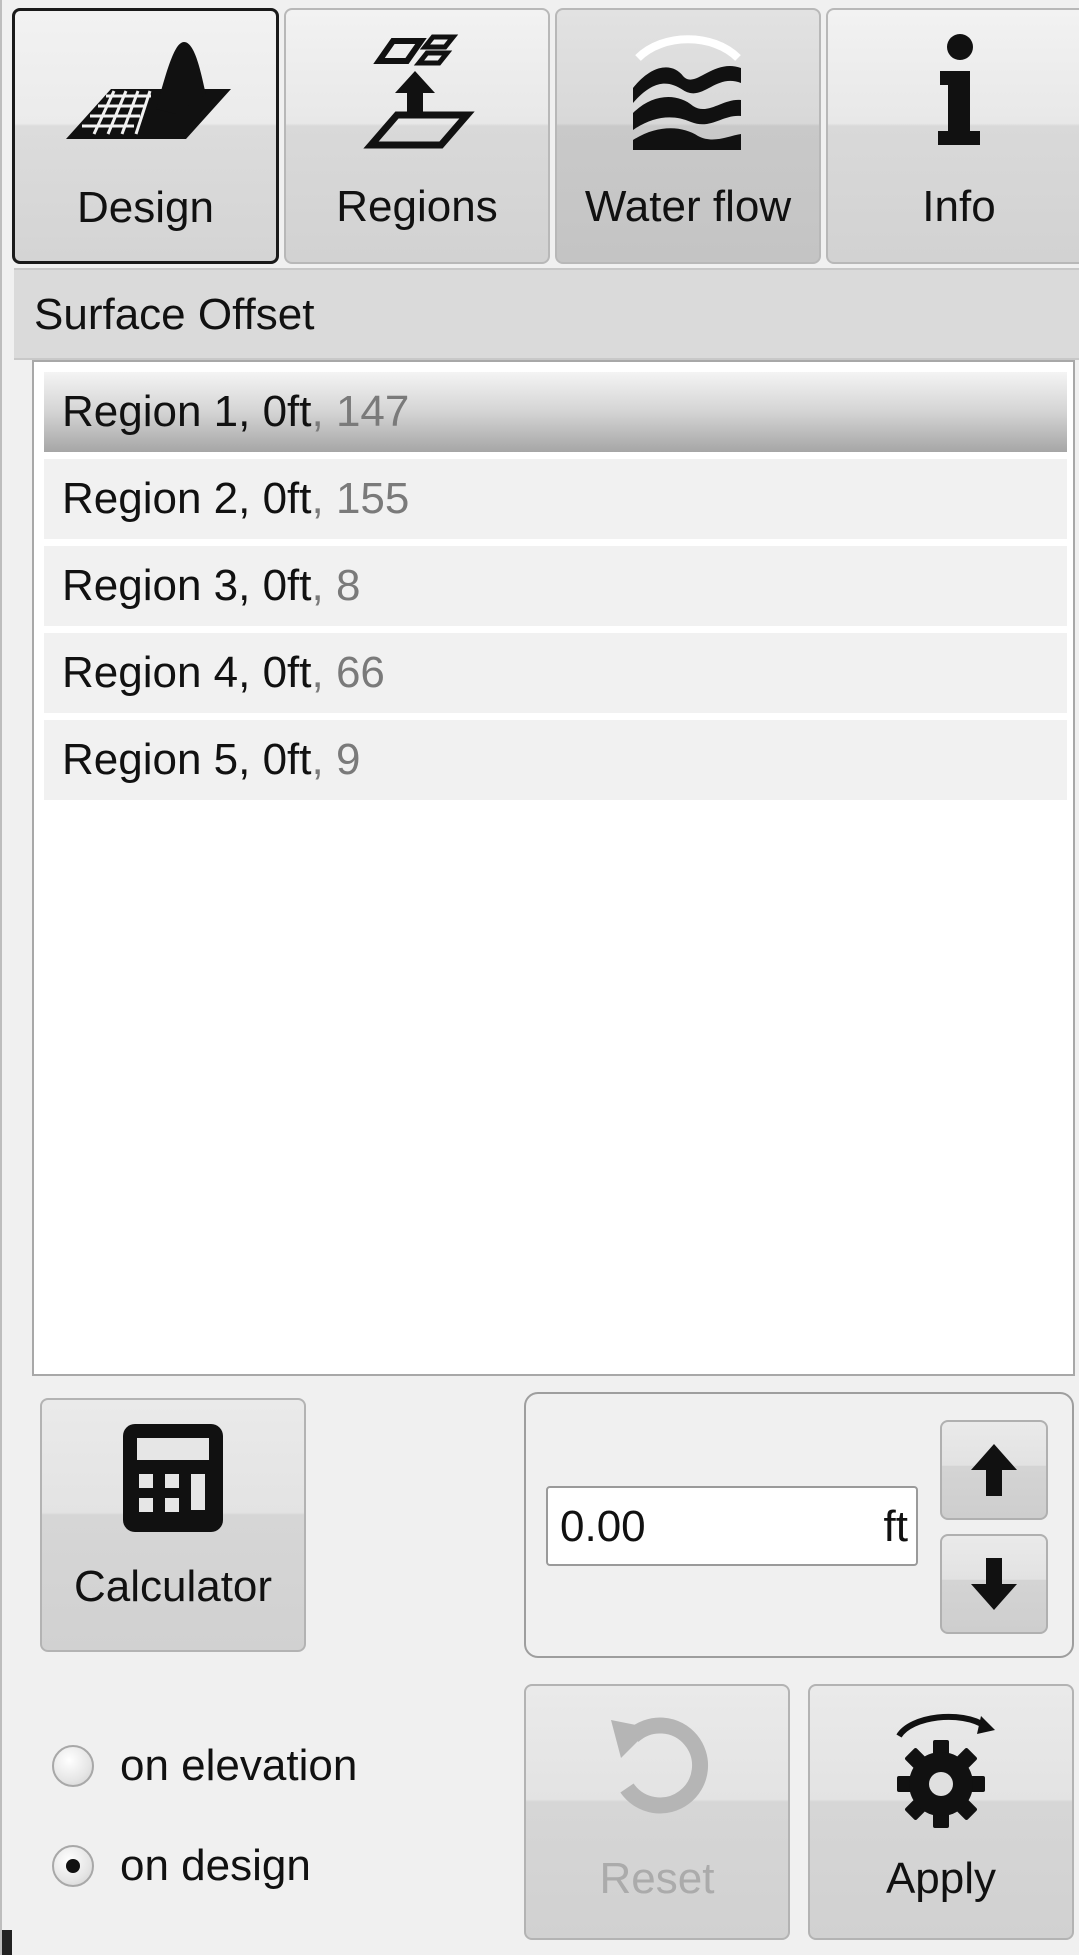 Image resolution: width=1079 pixels, height=1955 pixels. Describe the element at coordinates (187, 498) in the screenshot. I see `region-label: Region 2, 0ft` at that location.